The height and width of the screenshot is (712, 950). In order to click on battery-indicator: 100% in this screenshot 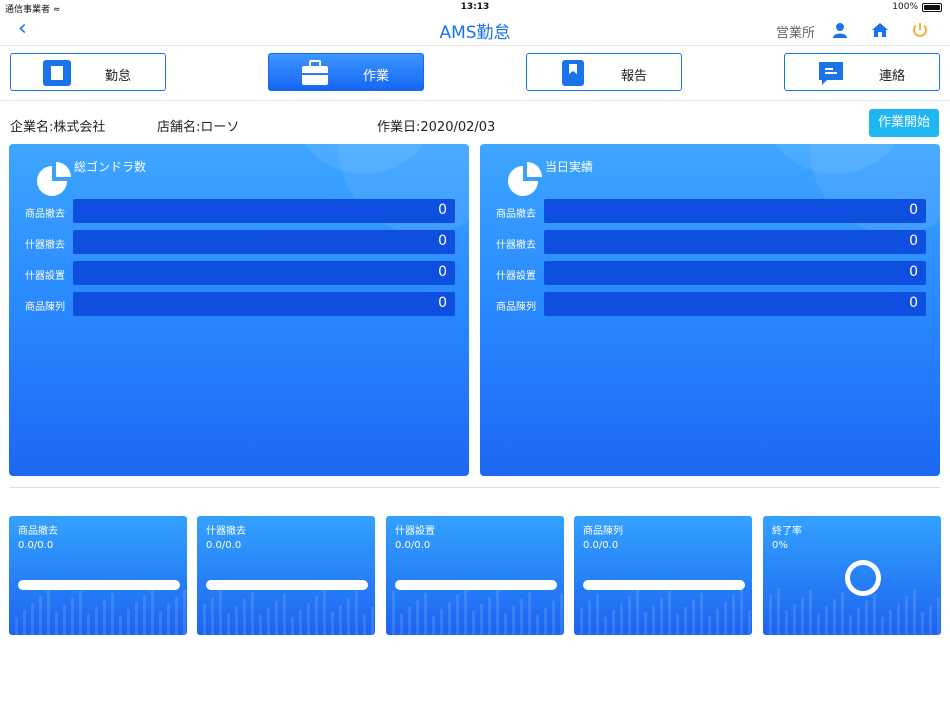, I will do `click(917, 7)`.